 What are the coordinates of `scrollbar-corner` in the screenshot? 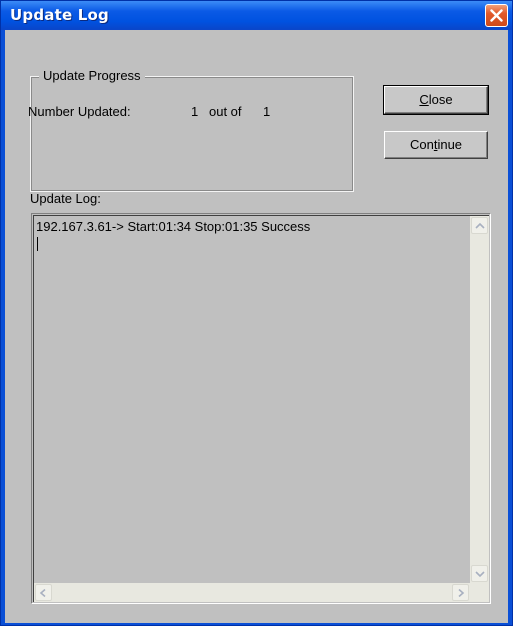 It's located at (479, 592).